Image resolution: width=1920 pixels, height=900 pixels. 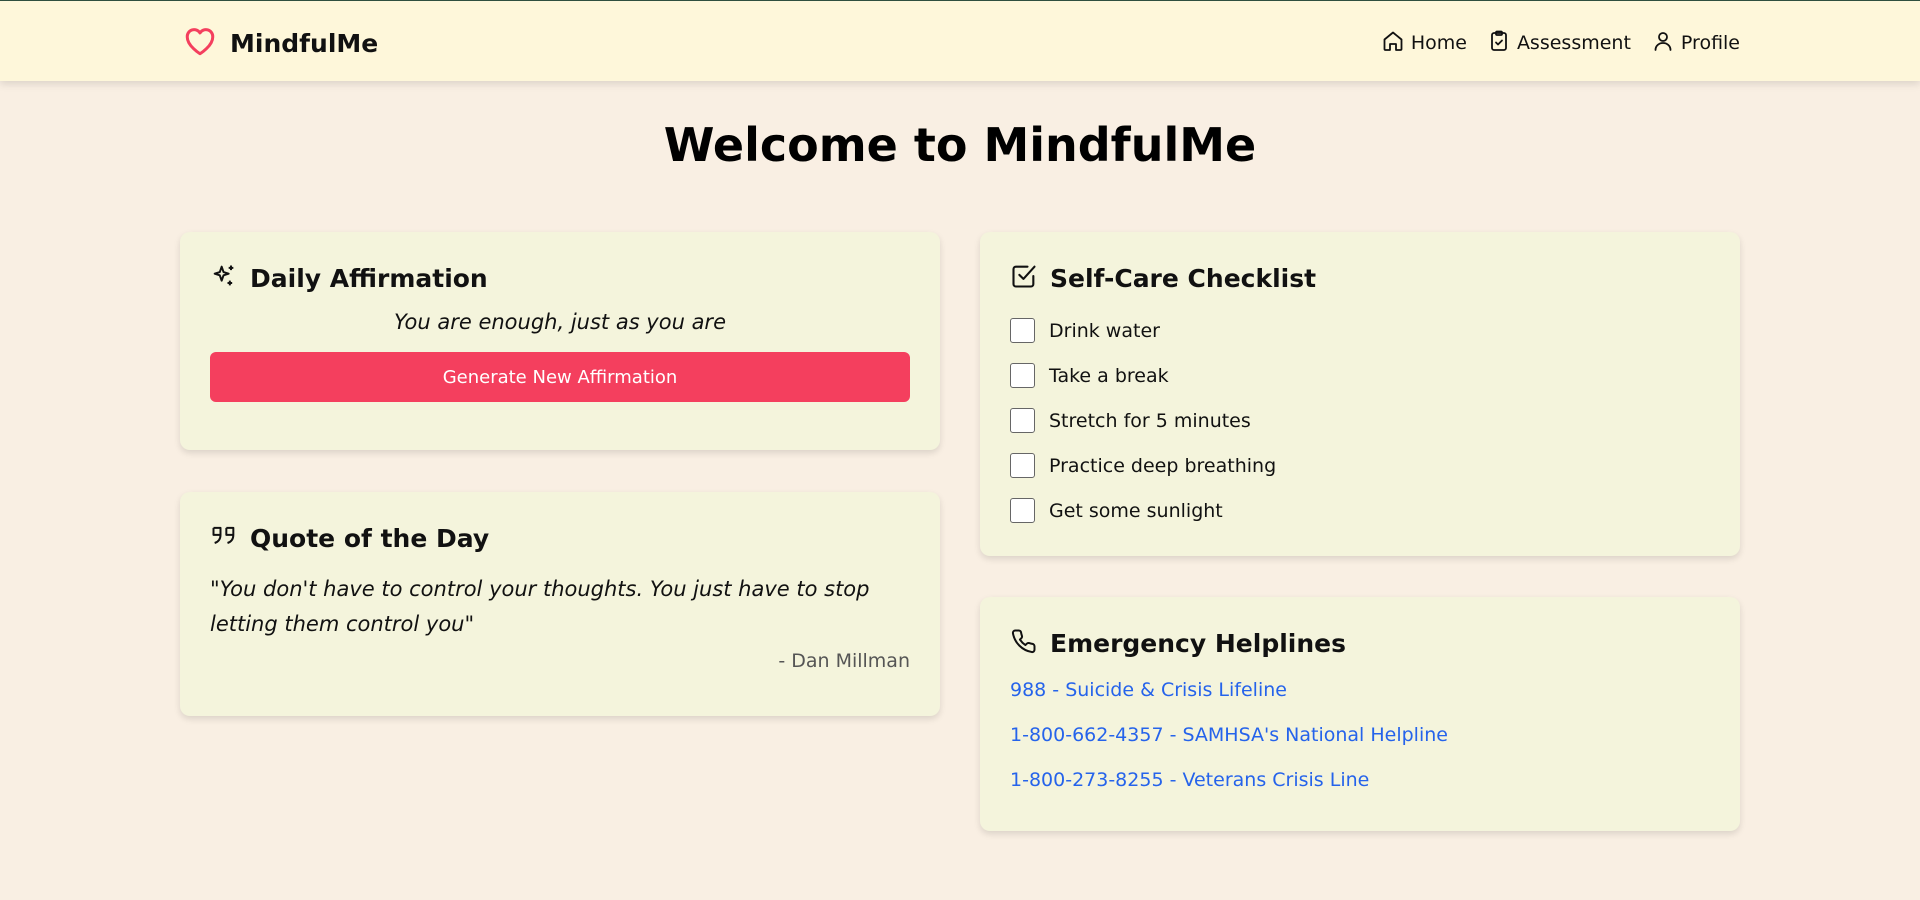 I want to click on checklist-item: Drink water, so click(x=1360, y=330).